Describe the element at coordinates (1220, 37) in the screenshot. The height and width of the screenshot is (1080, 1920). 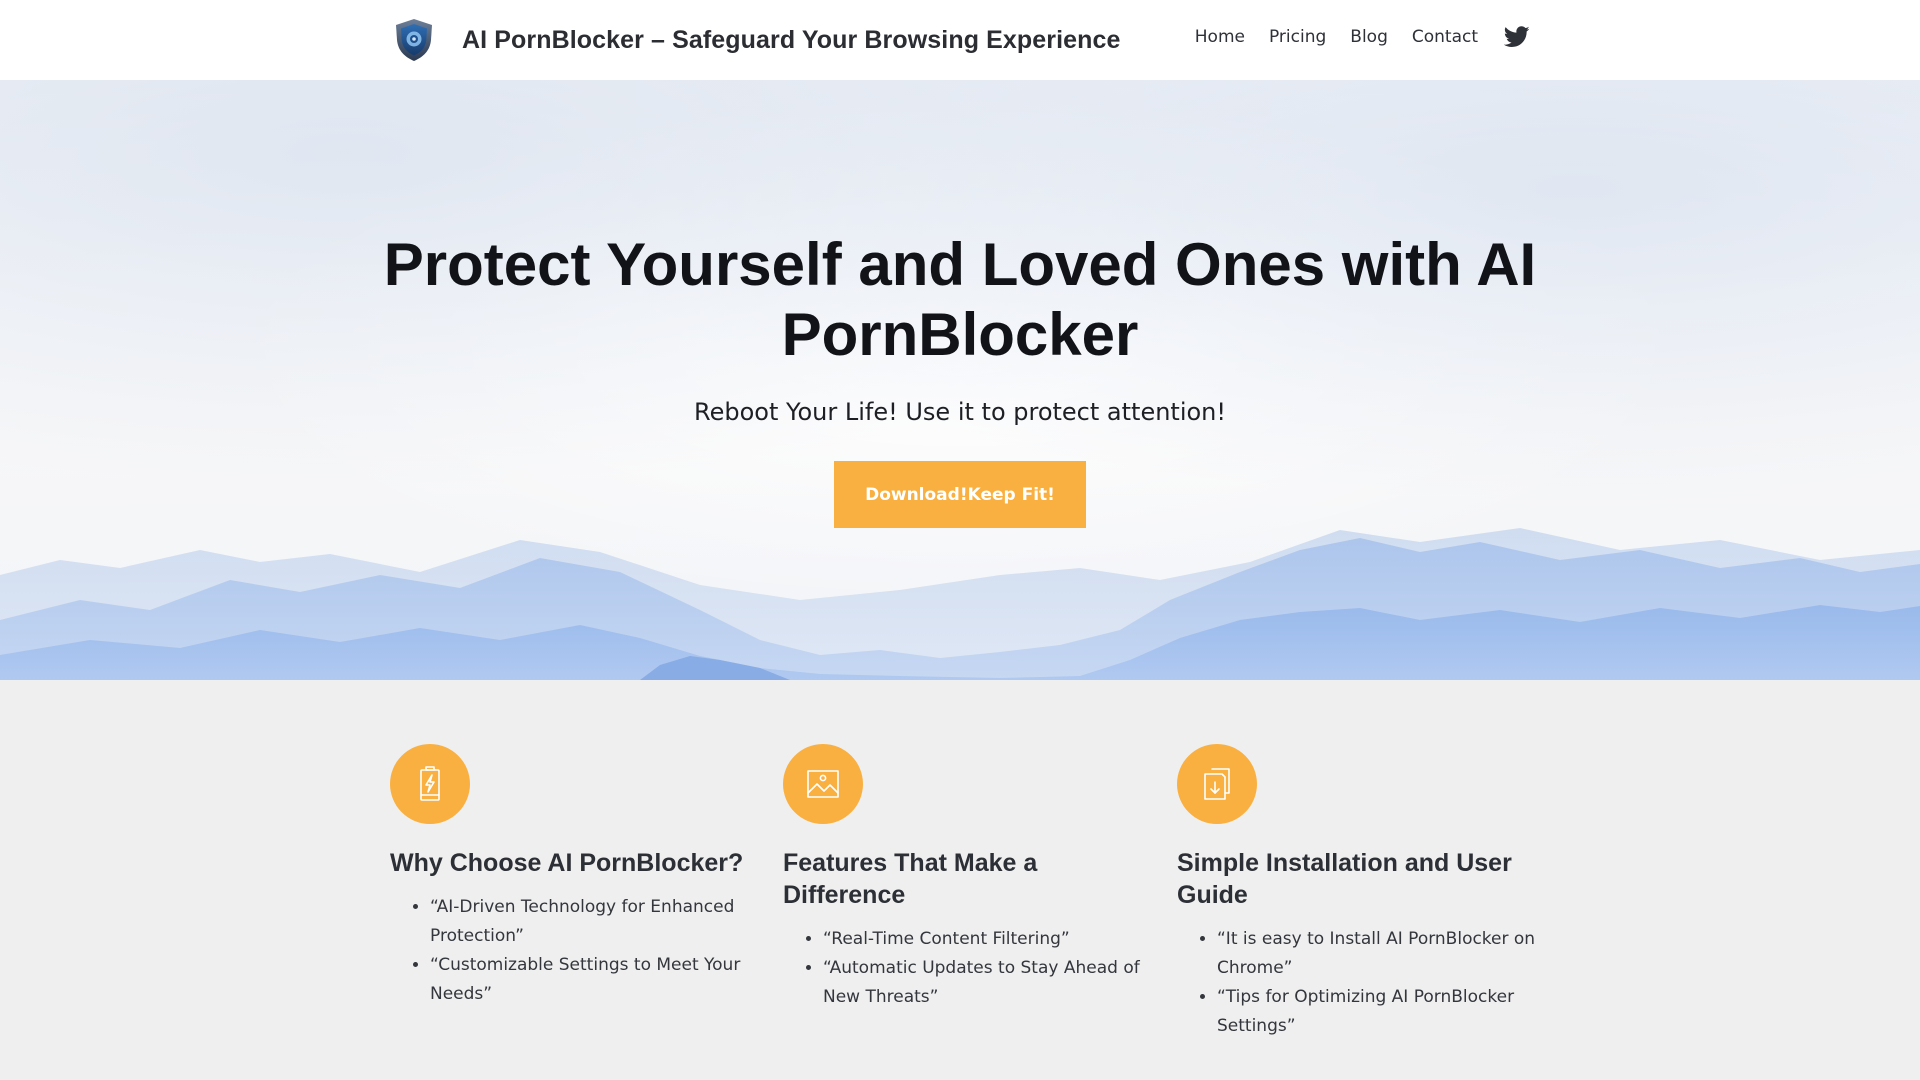
I see `nav-home: Home` at that location.